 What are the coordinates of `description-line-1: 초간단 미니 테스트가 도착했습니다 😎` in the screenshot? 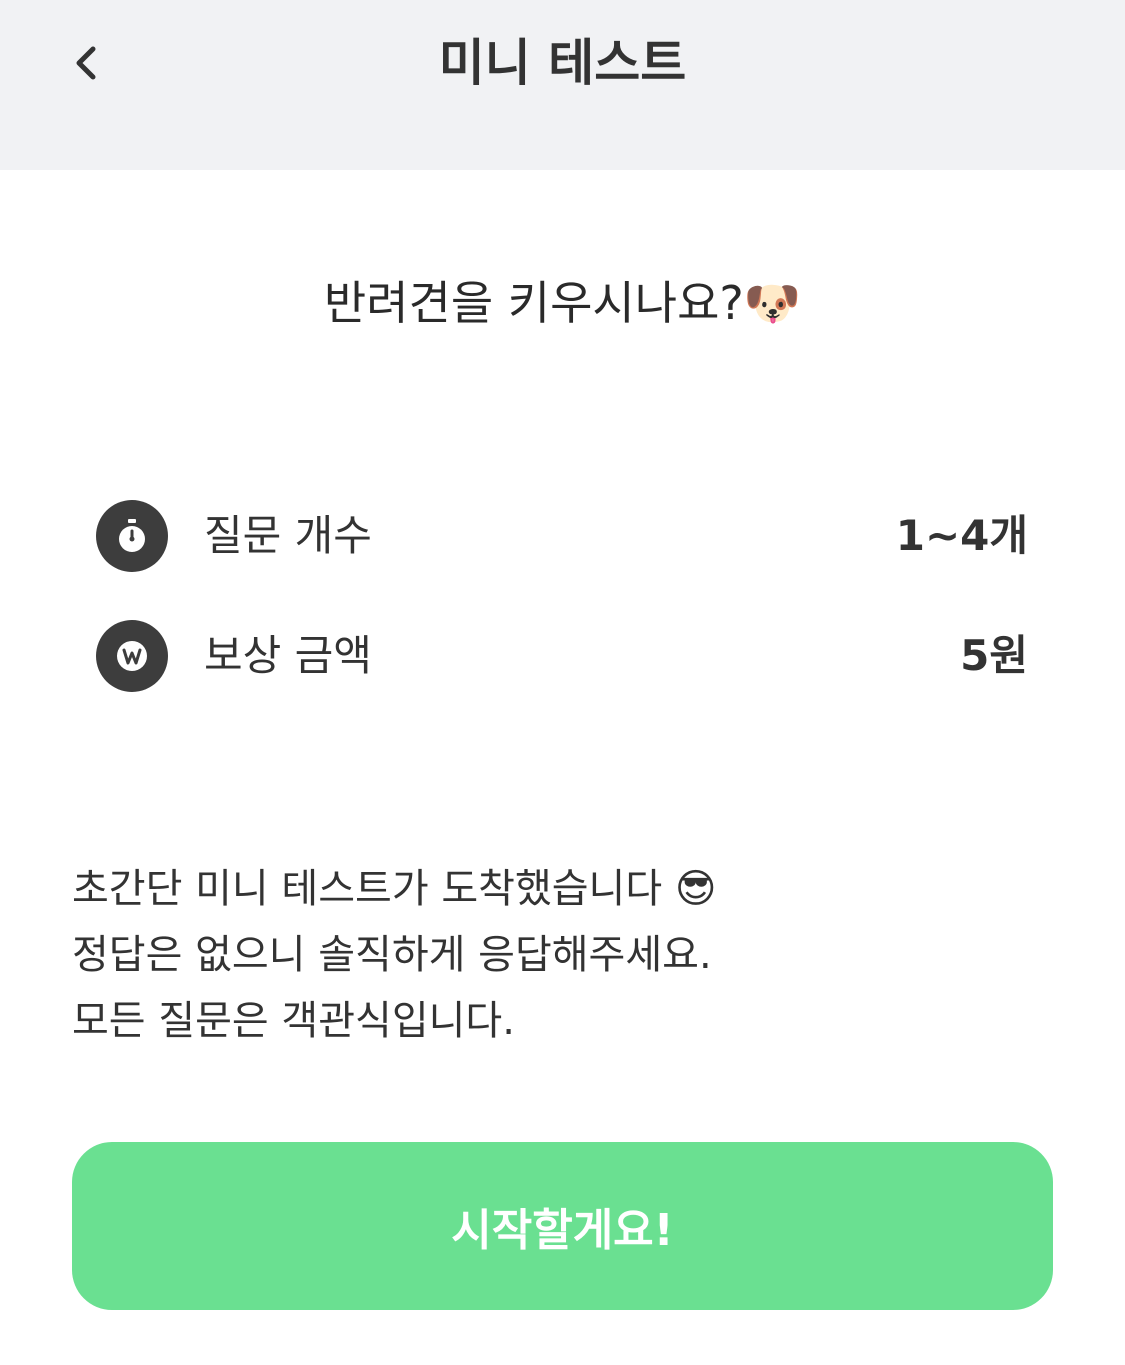 It's located at (562, 889).